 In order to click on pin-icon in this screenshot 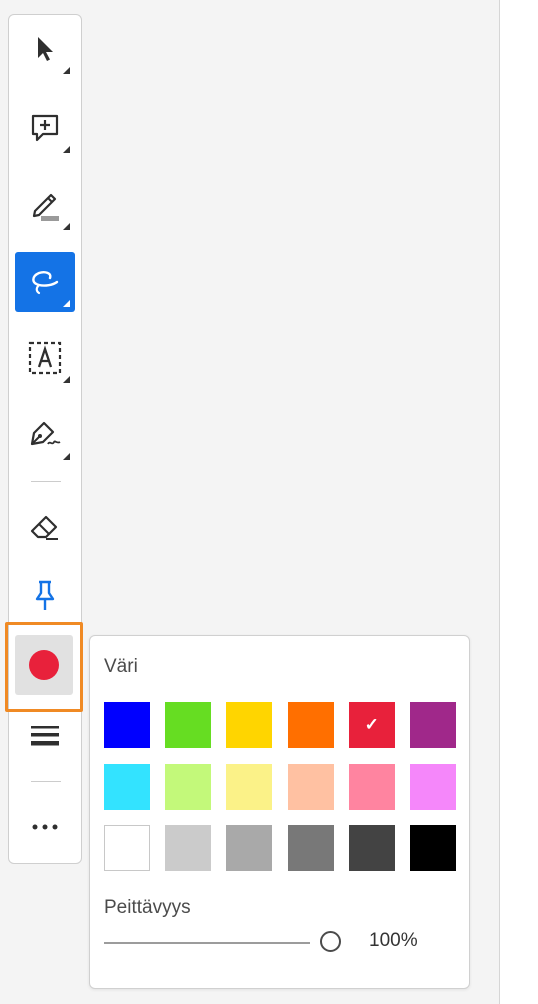, I will do `click(45, 595)`.